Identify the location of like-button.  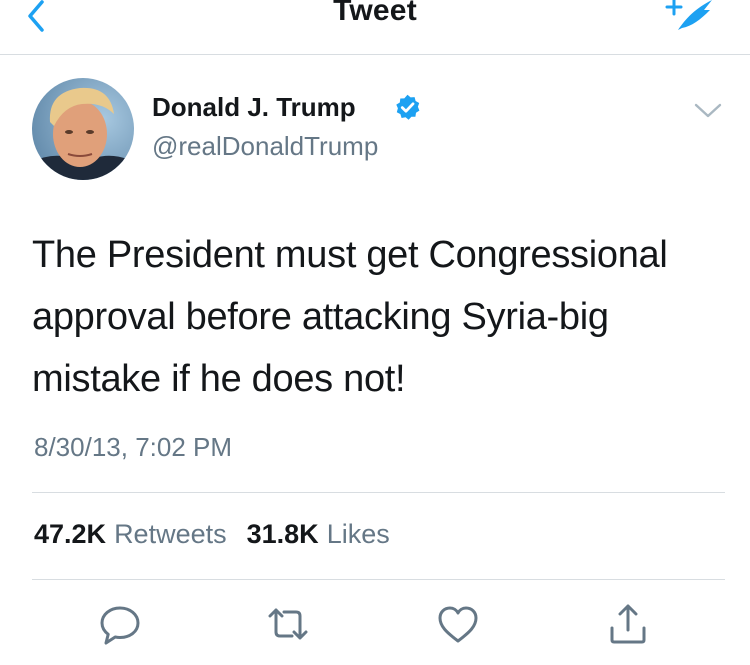
(458, 624).